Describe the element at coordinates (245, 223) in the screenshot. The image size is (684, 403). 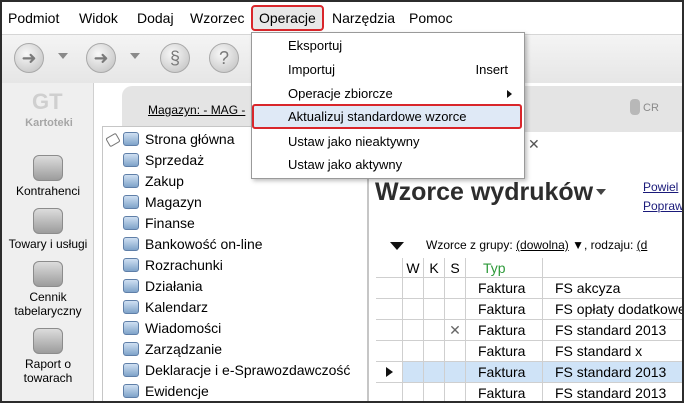
I see `nav-item-finanse: Finanse` at that location.